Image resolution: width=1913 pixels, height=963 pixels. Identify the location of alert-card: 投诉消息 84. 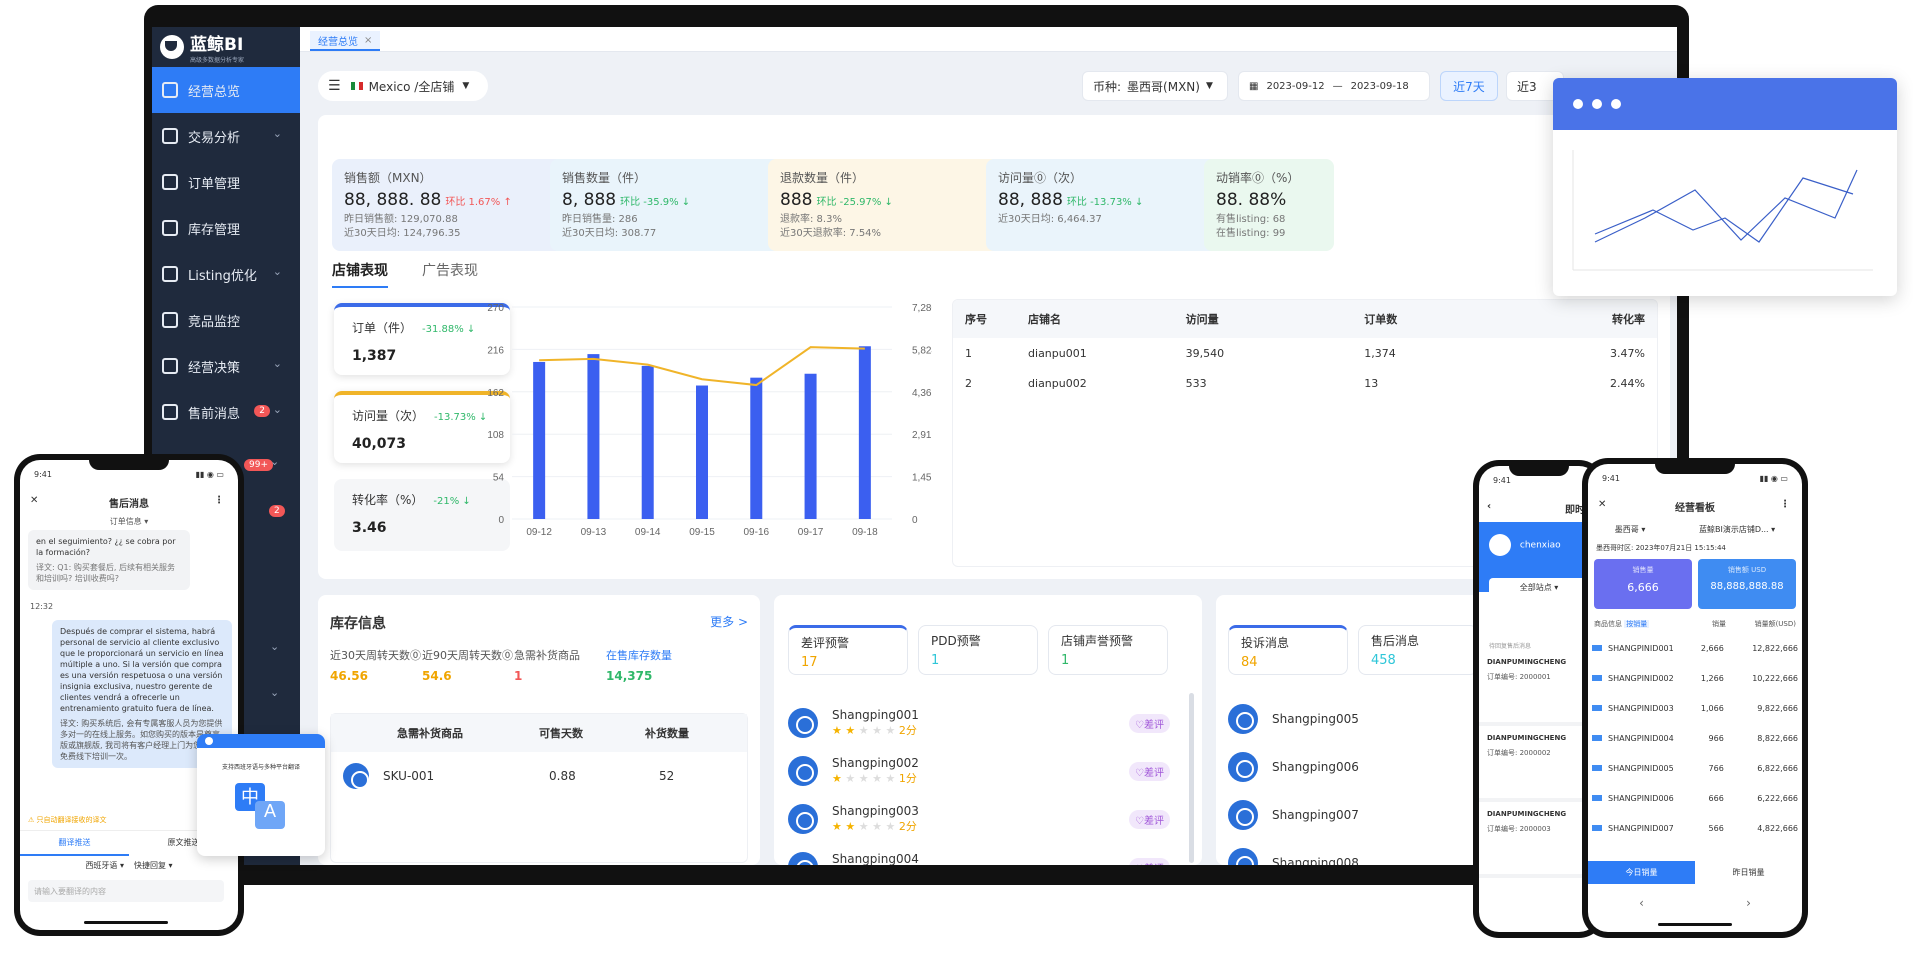
(1288, 650).